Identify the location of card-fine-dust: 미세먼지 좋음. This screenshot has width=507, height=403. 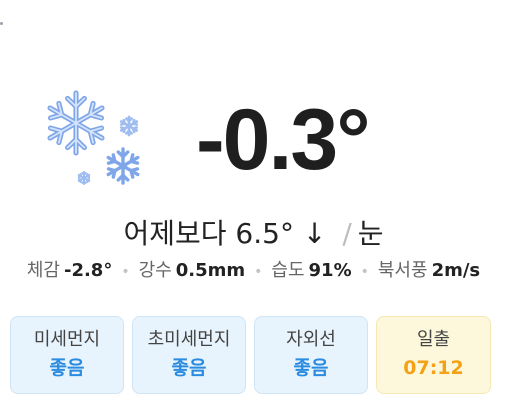
(67, 355).